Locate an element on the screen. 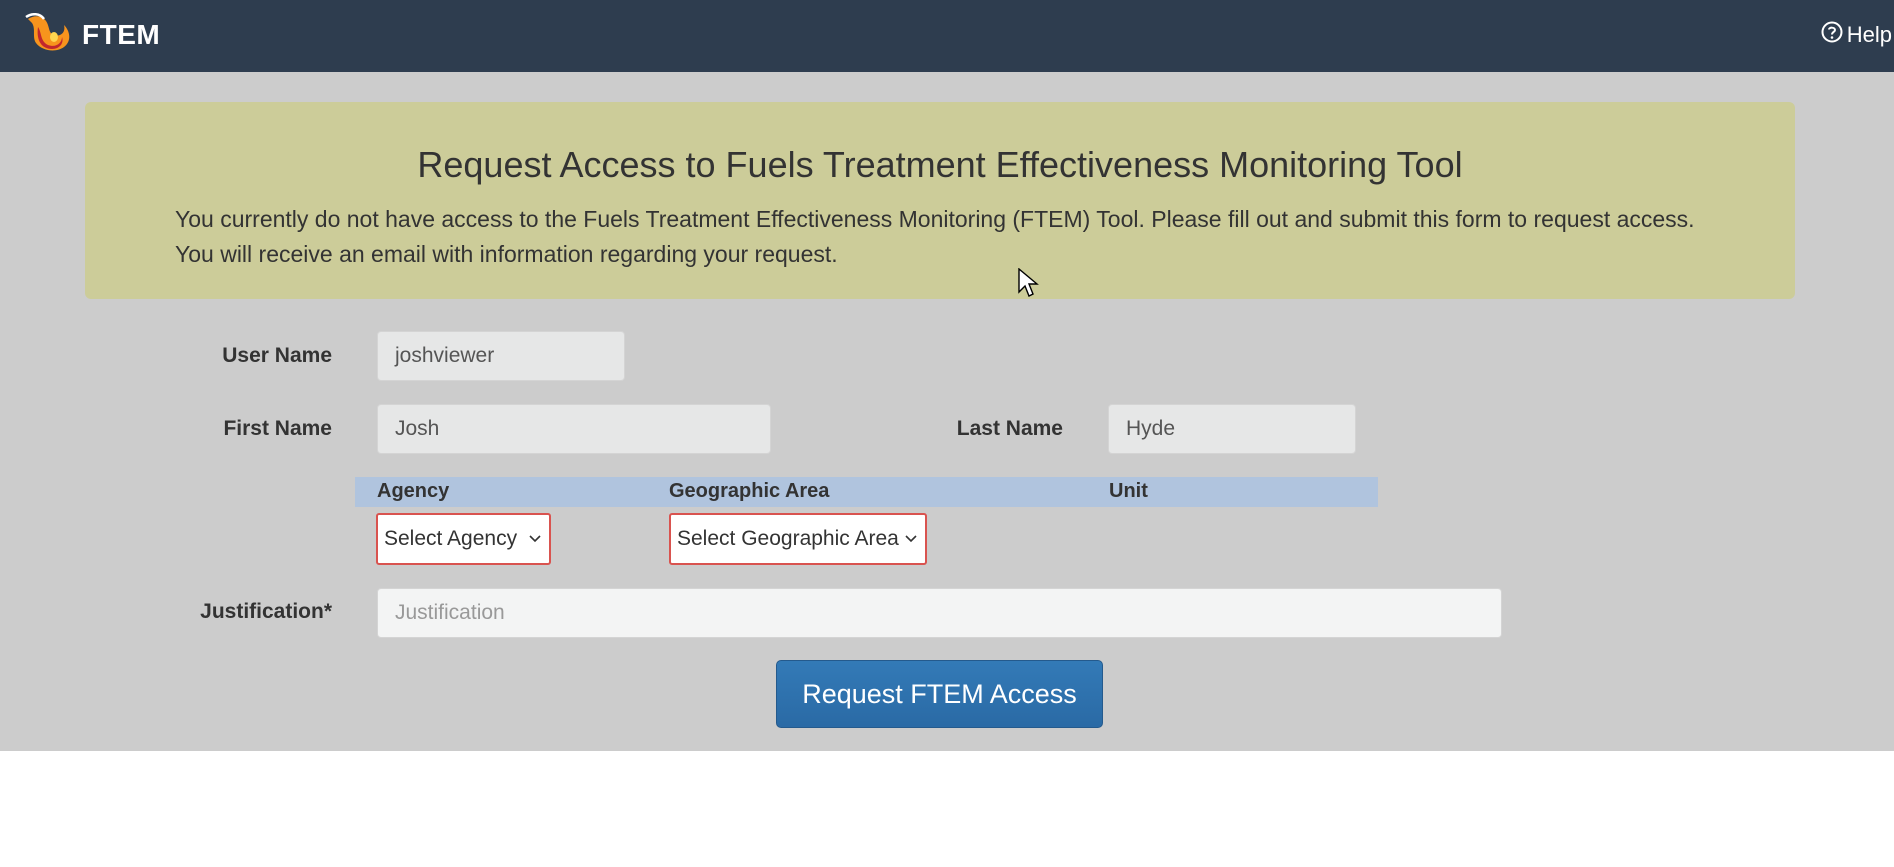  justification-field: Justification is located at coordinates (939, 613).